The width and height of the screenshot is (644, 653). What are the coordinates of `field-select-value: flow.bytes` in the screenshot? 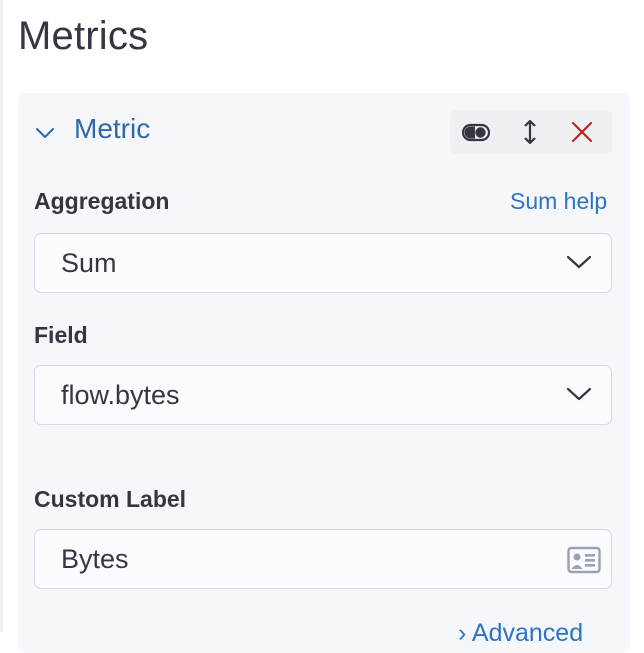 It's located at (120, 395).